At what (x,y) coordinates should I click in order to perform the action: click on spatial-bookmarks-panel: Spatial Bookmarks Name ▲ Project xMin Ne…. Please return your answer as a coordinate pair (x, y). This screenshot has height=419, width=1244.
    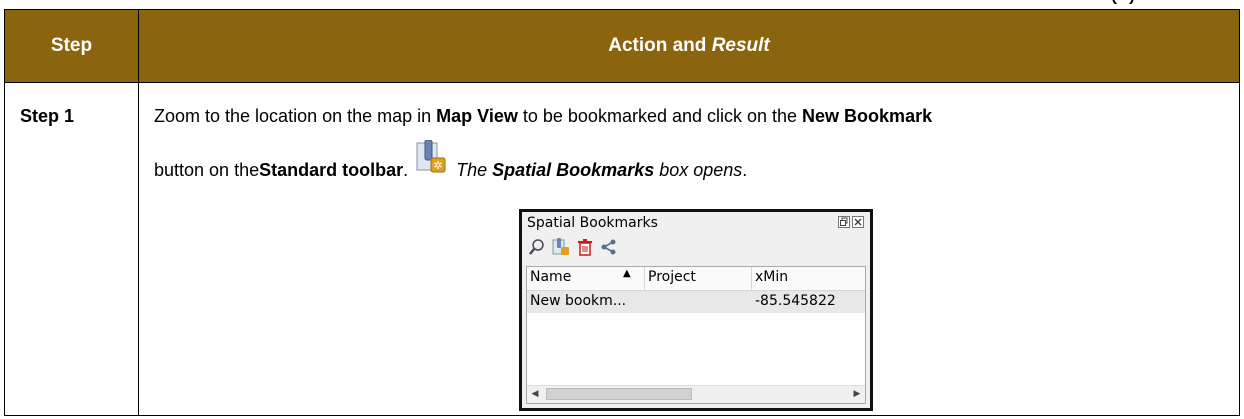
    Looking at the image, I should click on (696, 310).